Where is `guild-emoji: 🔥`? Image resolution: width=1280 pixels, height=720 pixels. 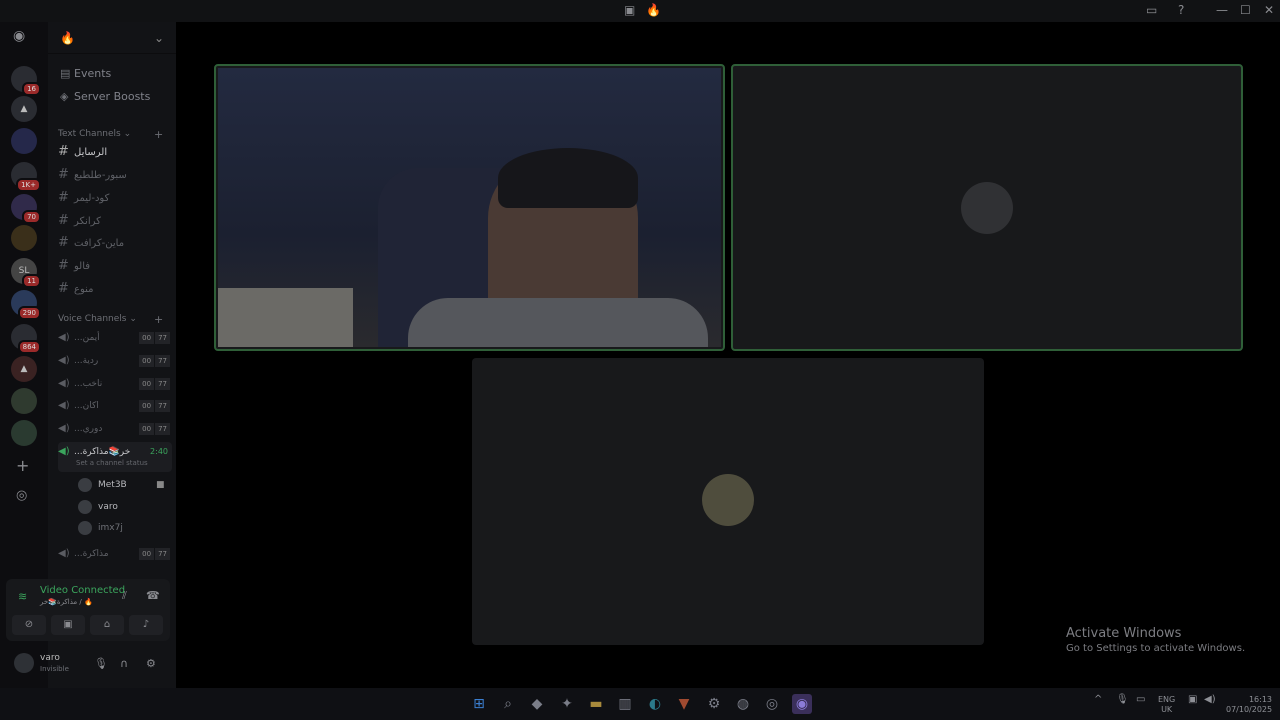
guild-emoji: 🔥 is located at coordinates (653, 10).